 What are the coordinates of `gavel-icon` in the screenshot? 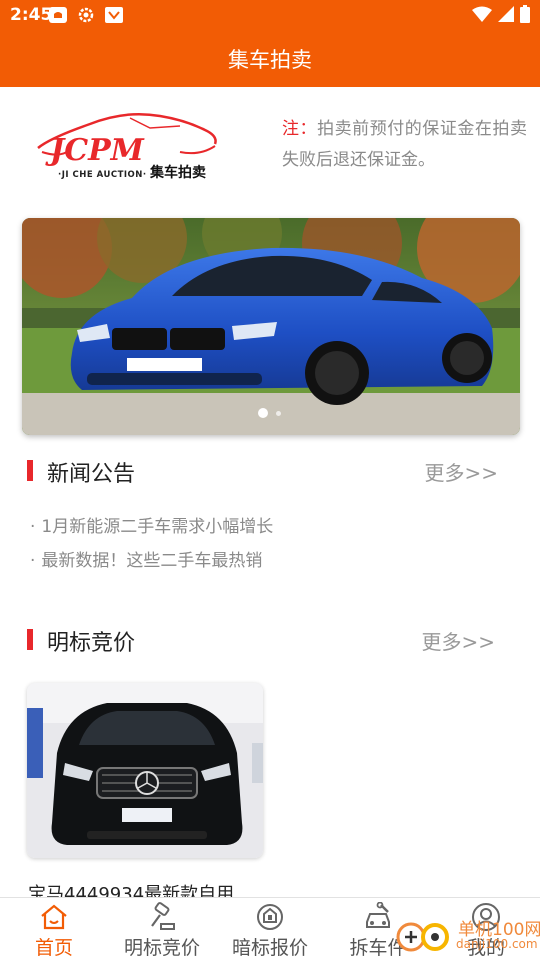 It's located at (162, 917).